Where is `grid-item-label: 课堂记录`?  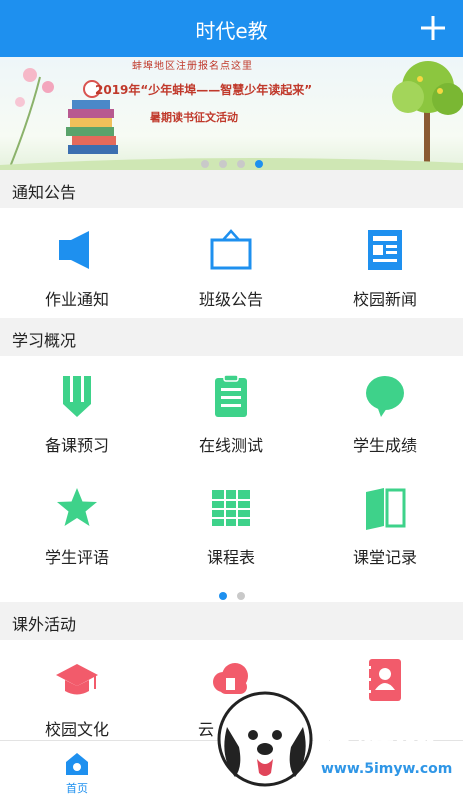 grid-item-label: 课堂记录 is located at coordinates (384, 557).